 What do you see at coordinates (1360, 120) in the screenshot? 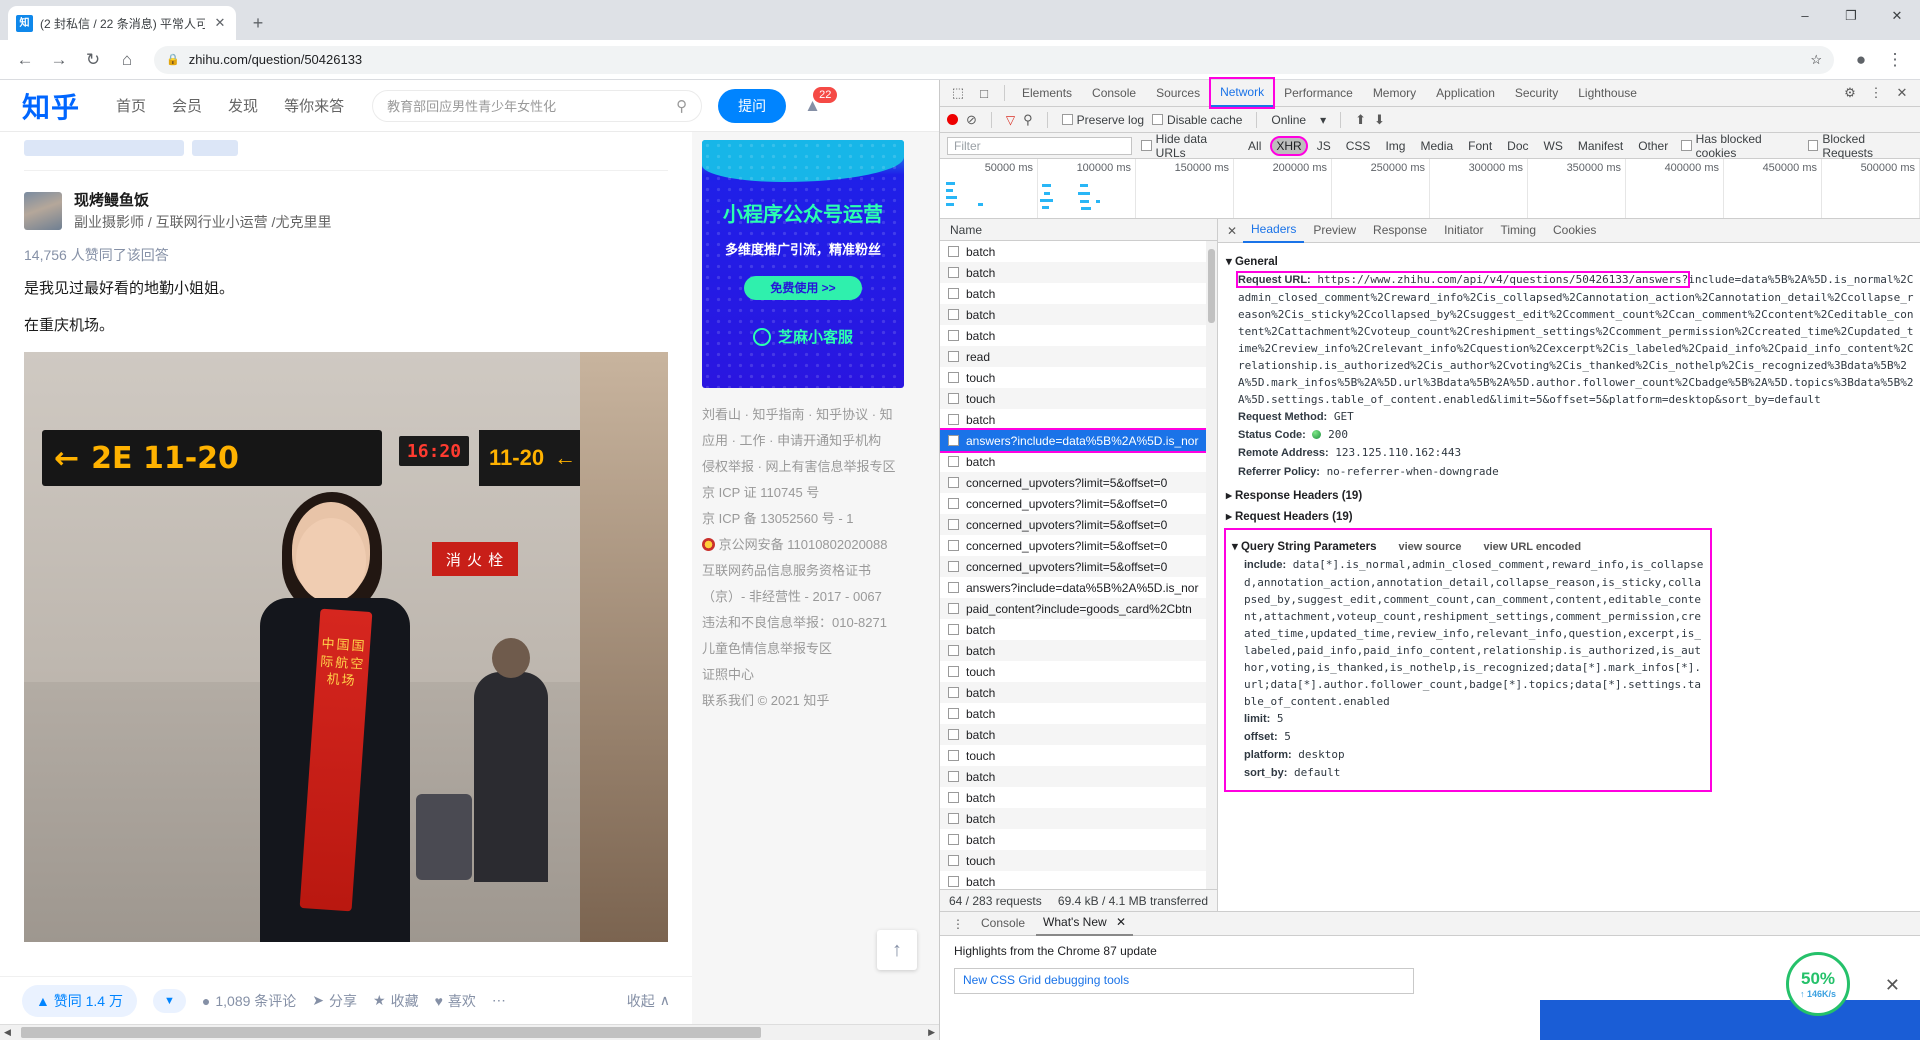
I see `import-har-icon: ⬆` at bounding box center [1360, 120].